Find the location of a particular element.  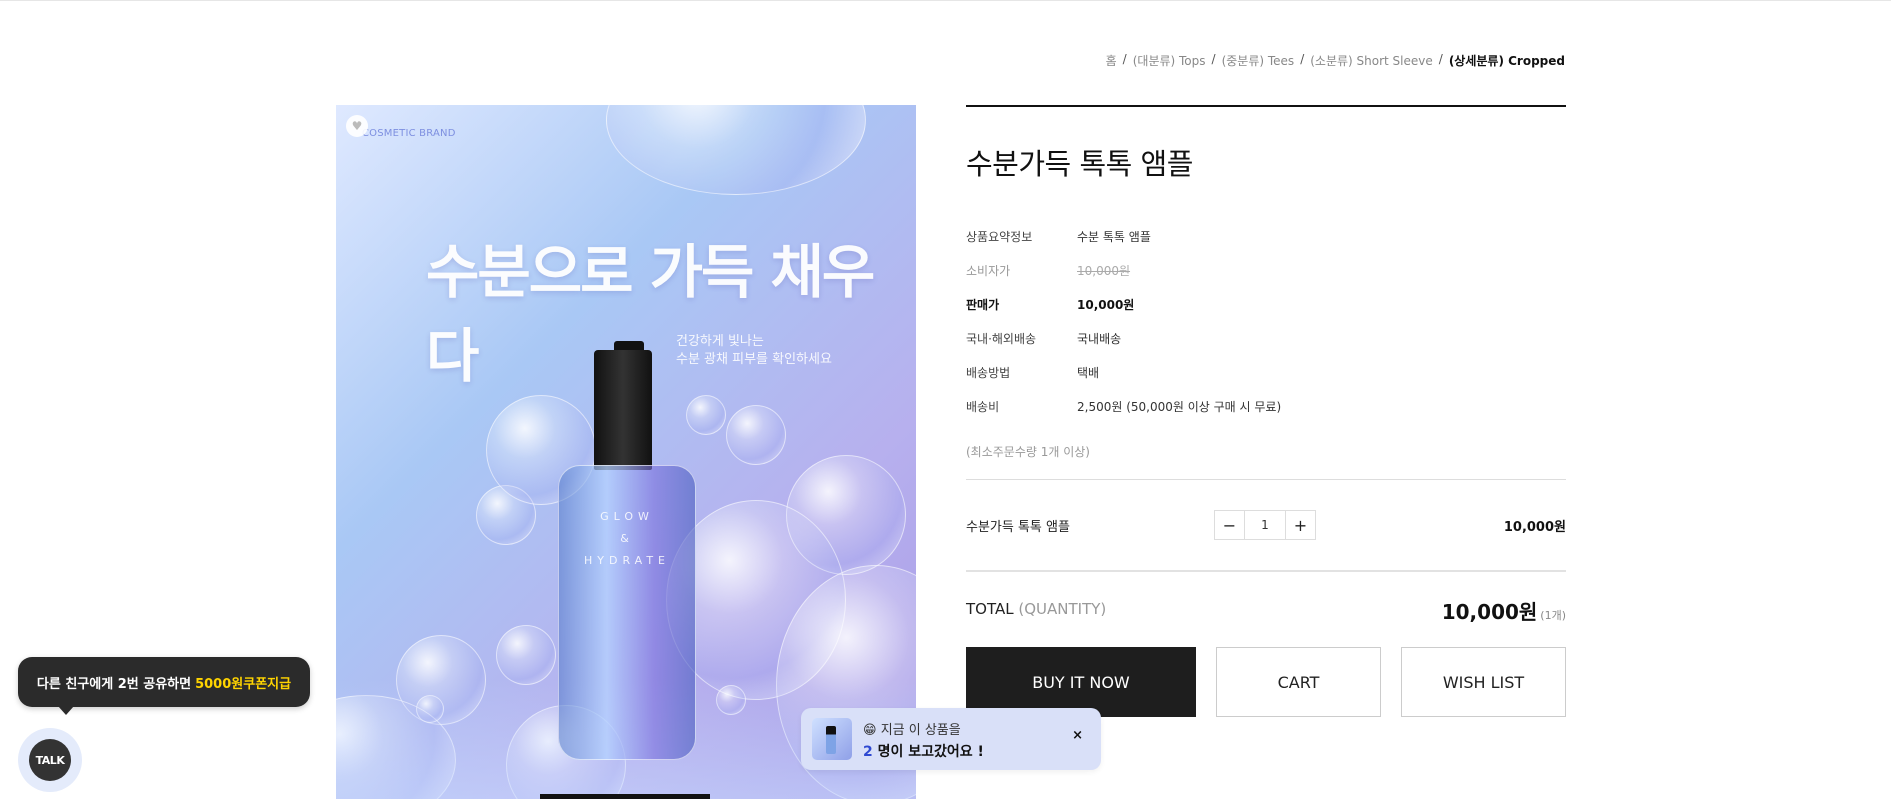

hero-subtitle: 건강하게 빛나는 수분 광채 피부를 확인하세요 is located at coordinates (754, 350).